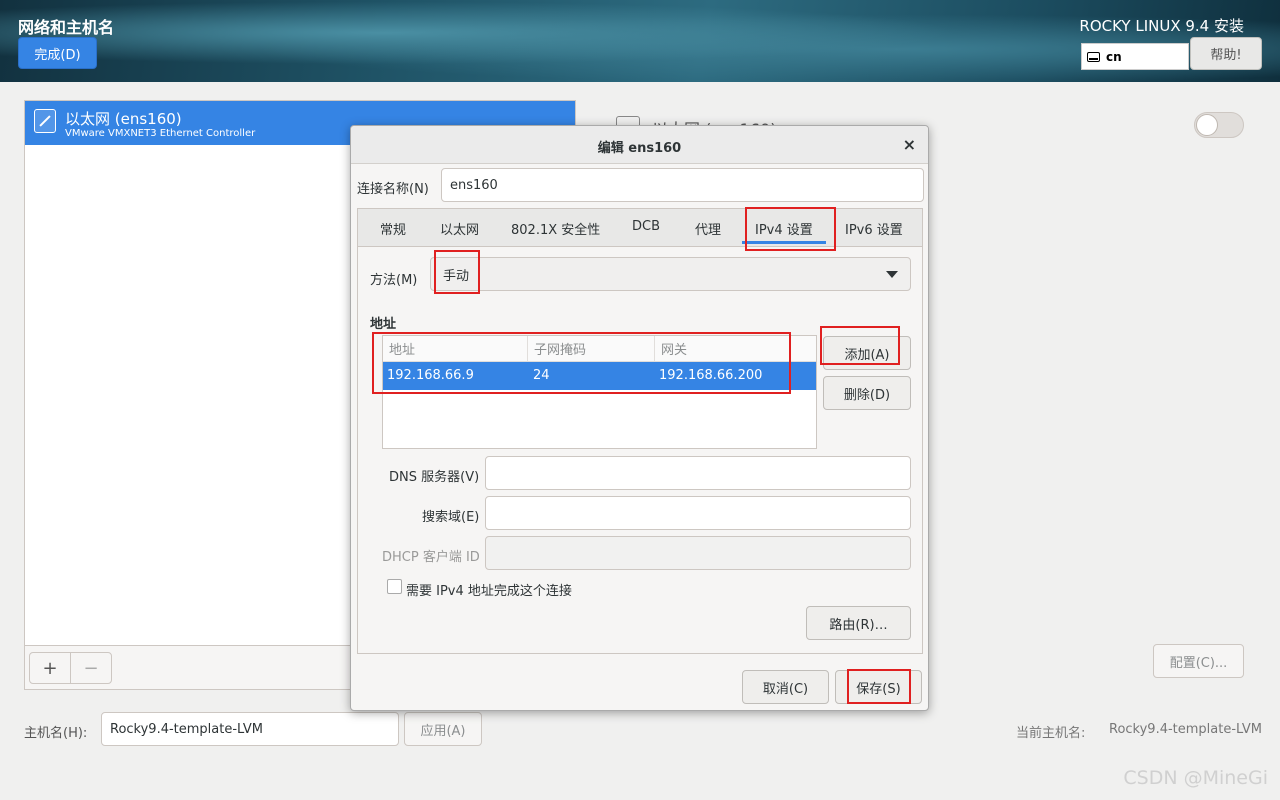  Describe the element at coordinates (735, 349) in the screenshot. I see `column-header-gateway: 网关` at that location.